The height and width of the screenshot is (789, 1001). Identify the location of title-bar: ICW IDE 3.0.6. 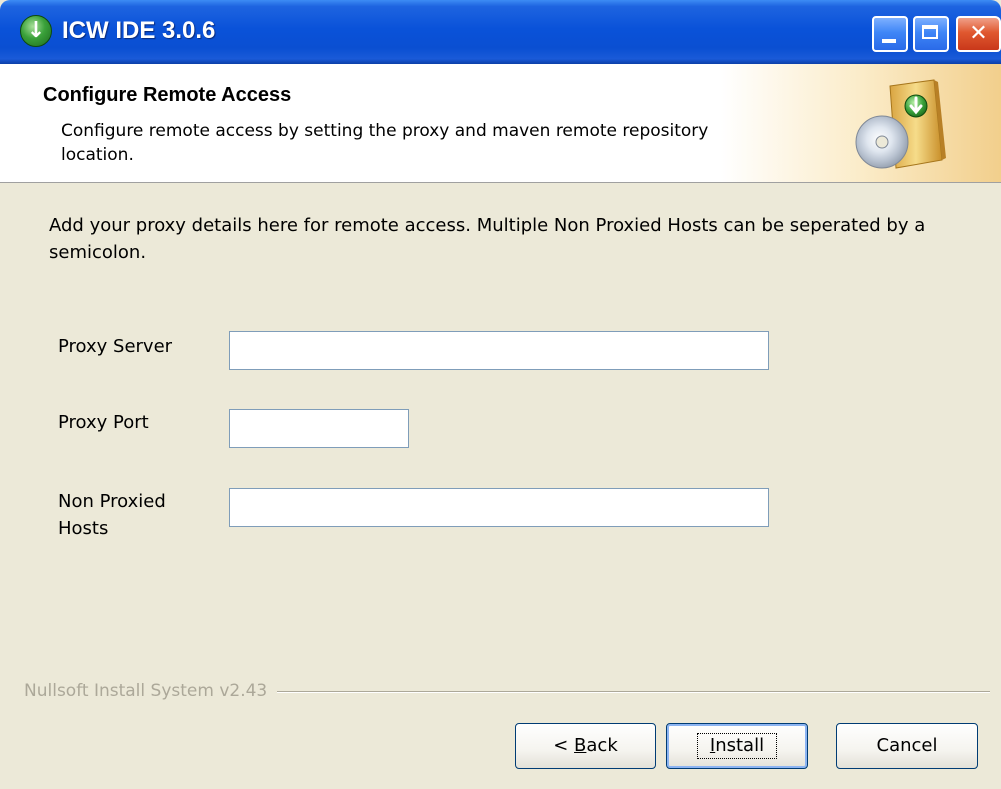
(500, 32).